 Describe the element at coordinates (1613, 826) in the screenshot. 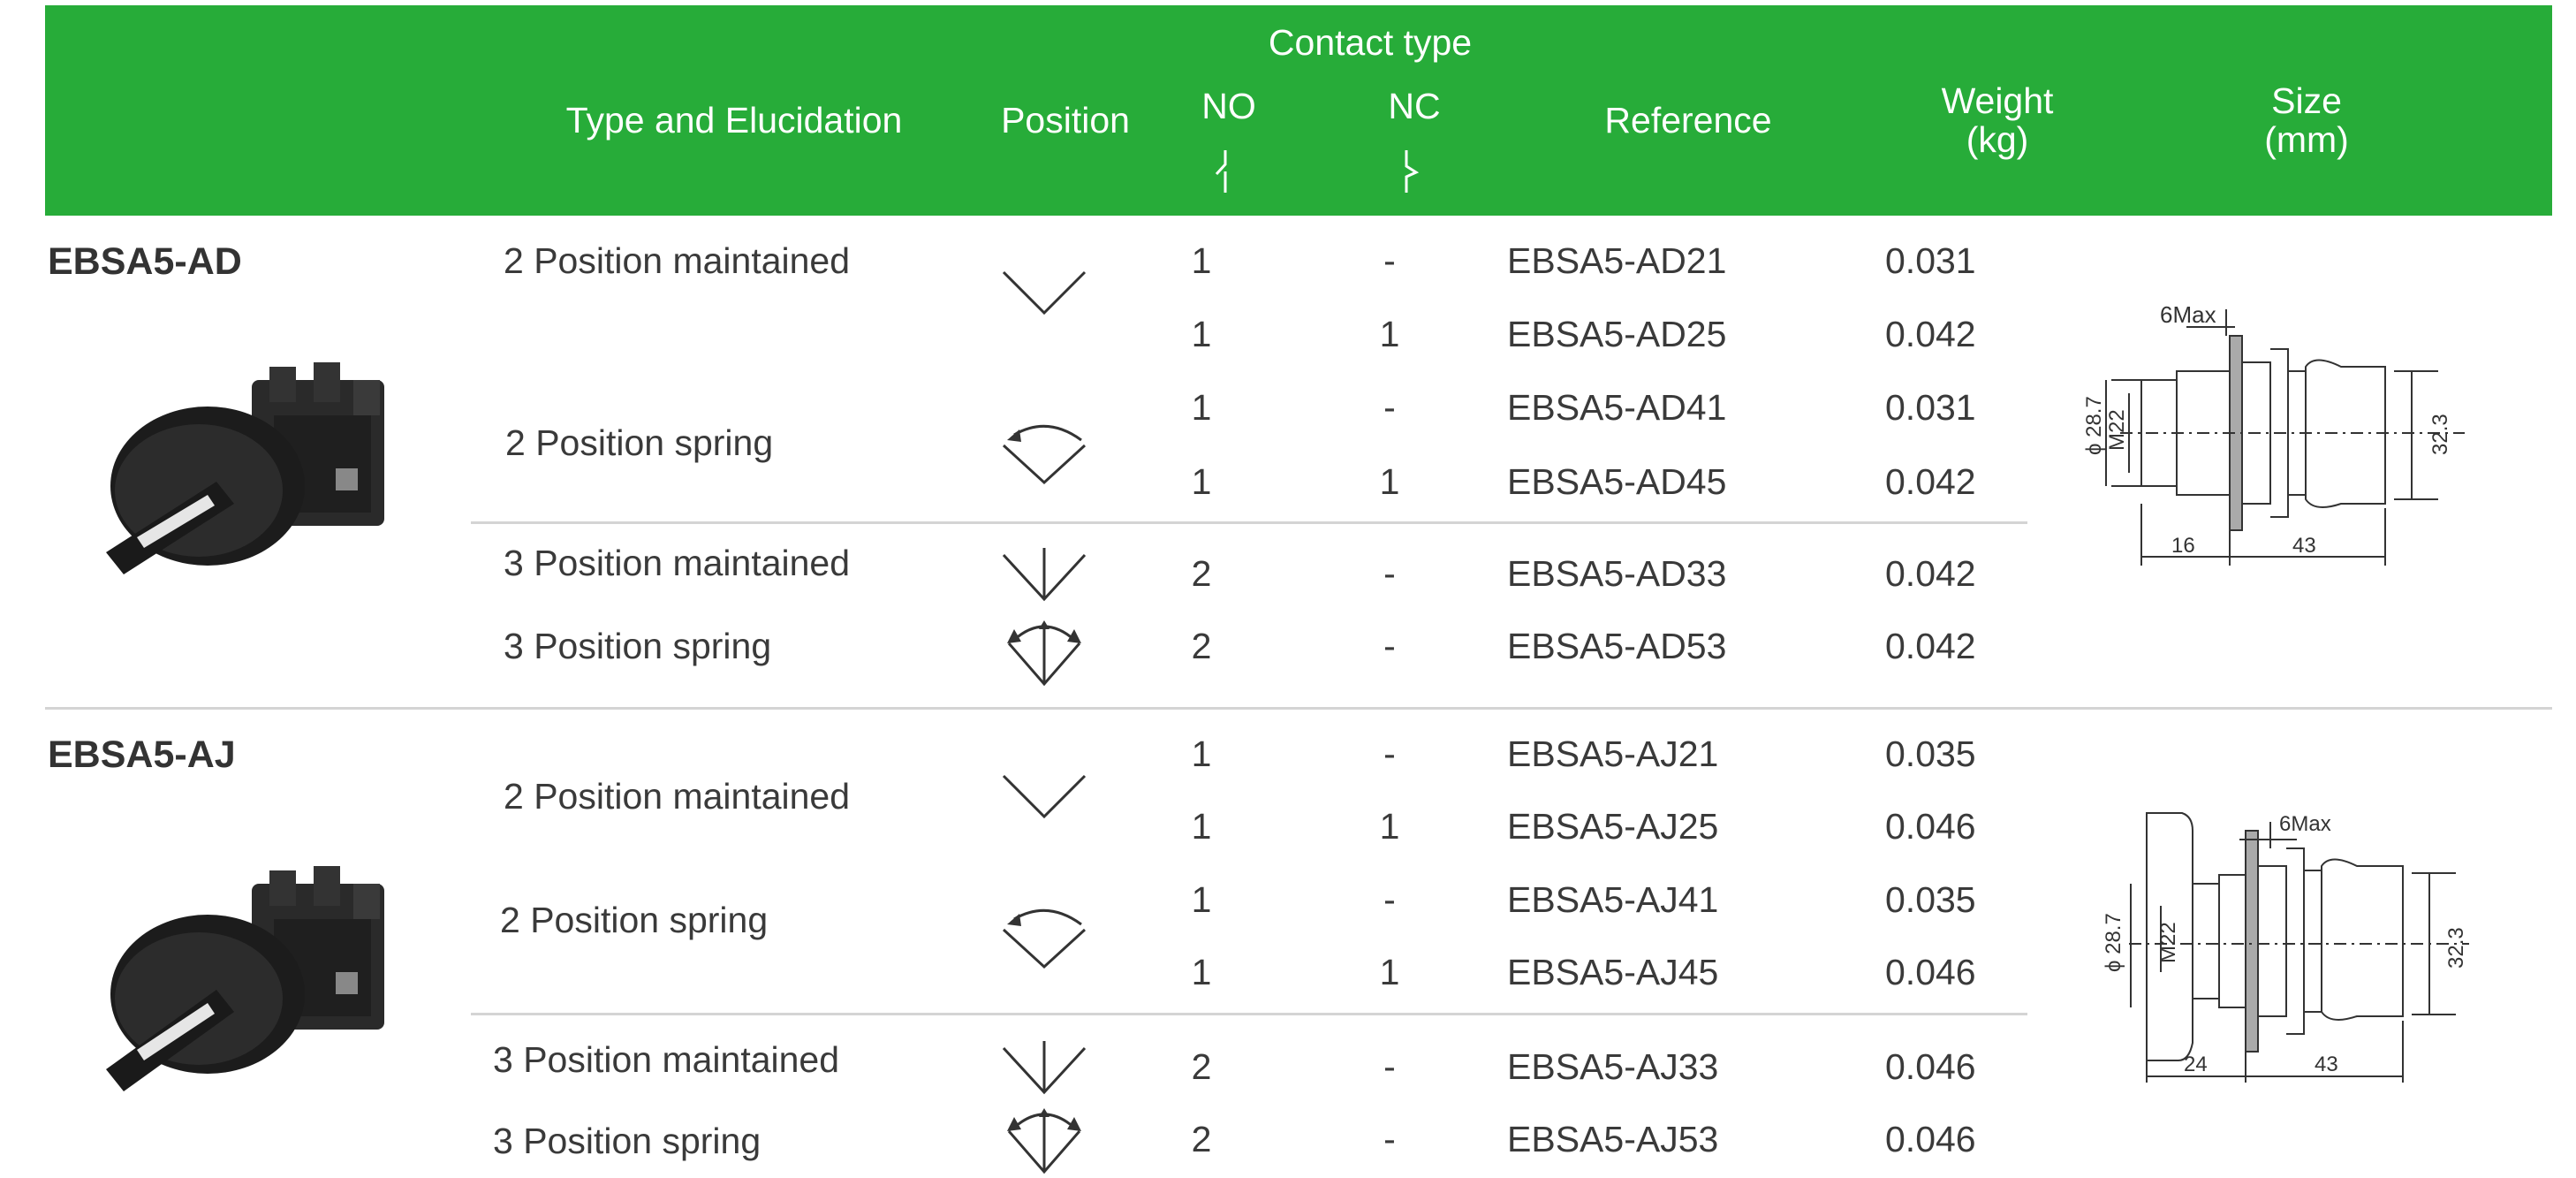

I see `reference-value: EBSA5-AJ25` at that location.